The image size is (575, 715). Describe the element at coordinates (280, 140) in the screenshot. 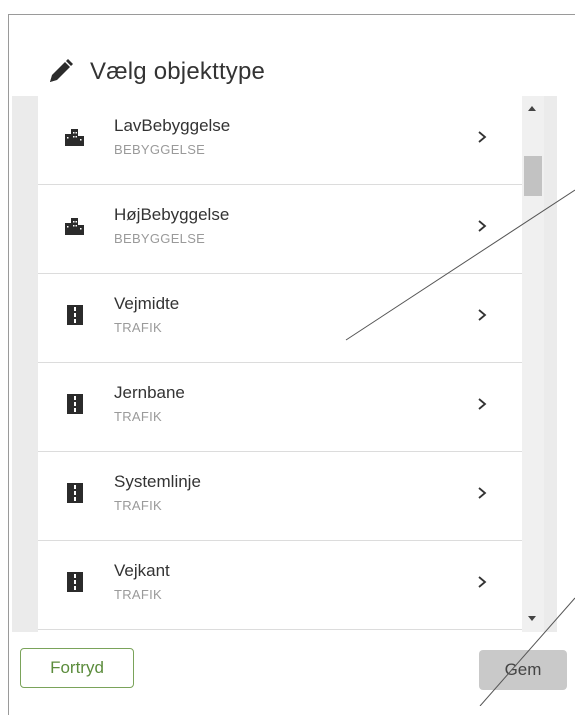

I see `list-item-lavbebyggelse: LavBebyggelse BEBYGGELSE` at that location.